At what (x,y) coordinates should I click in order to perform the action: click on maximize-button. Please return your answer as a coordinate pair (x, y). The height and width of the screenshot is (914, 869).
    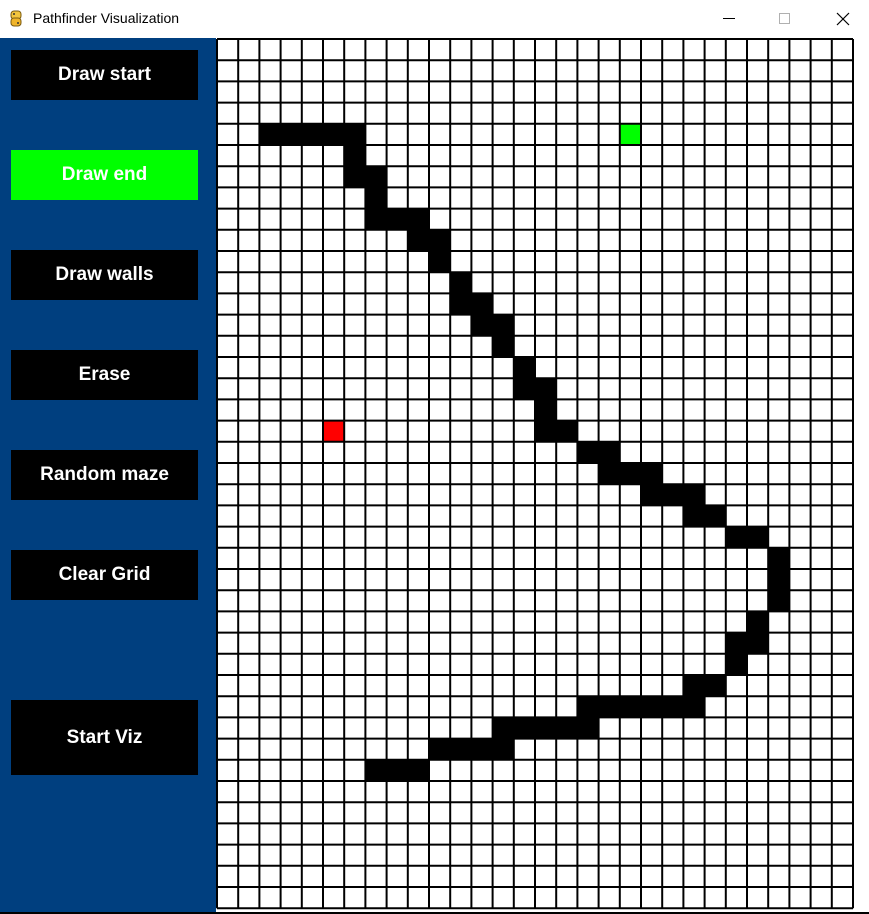
    Looking at the image, I should click on (784, 19).